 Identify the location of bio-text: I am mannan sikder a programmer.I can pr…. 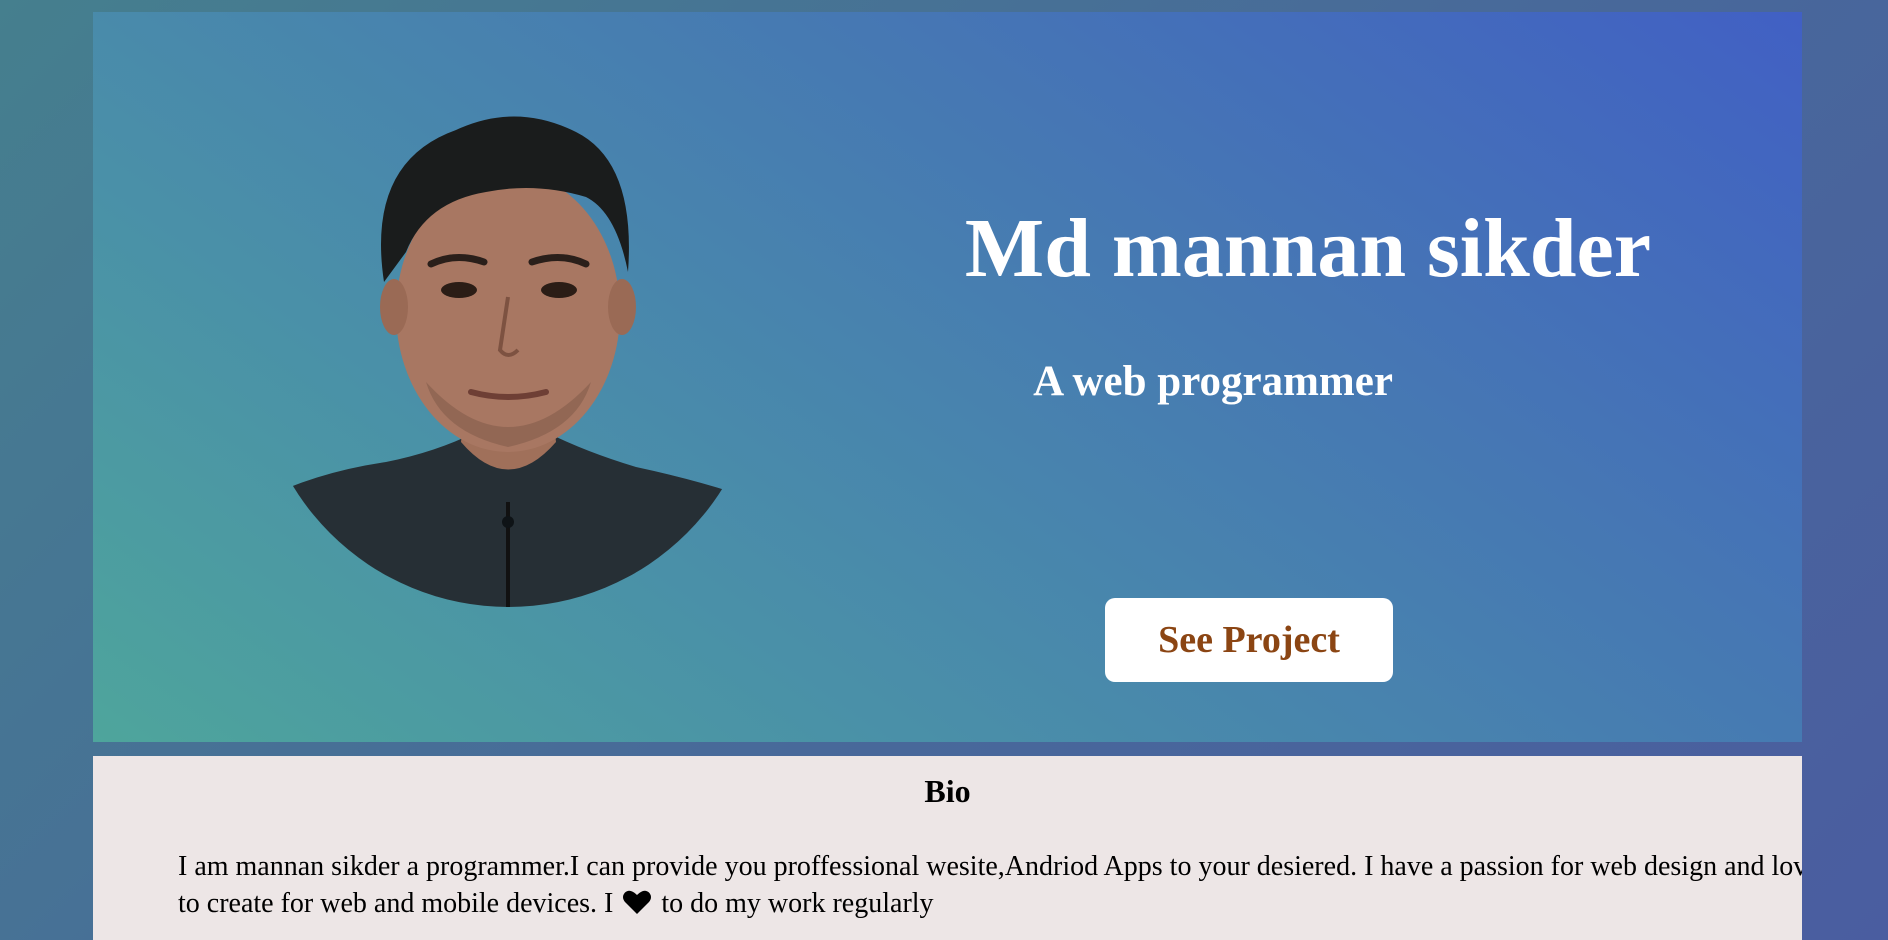
(990, 885).